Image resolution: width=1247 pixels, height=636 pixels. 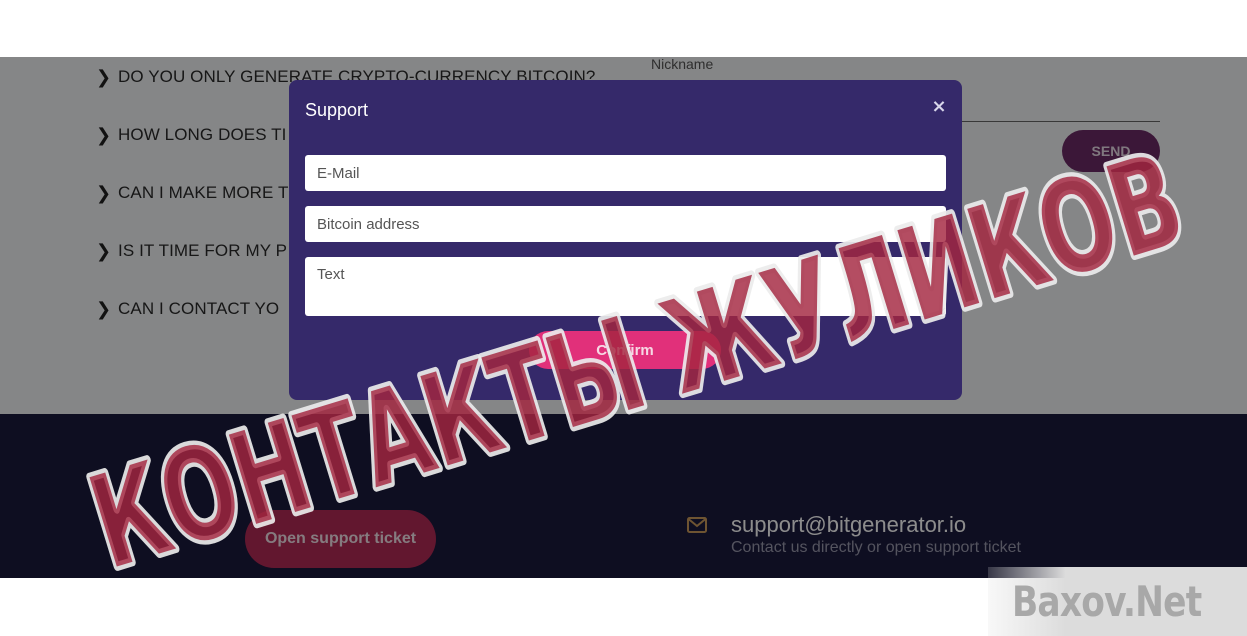 What do you see at coordinates (337, 110) in the screenshot?
I see `modal-title: Support` at bounding box center [337, 110].